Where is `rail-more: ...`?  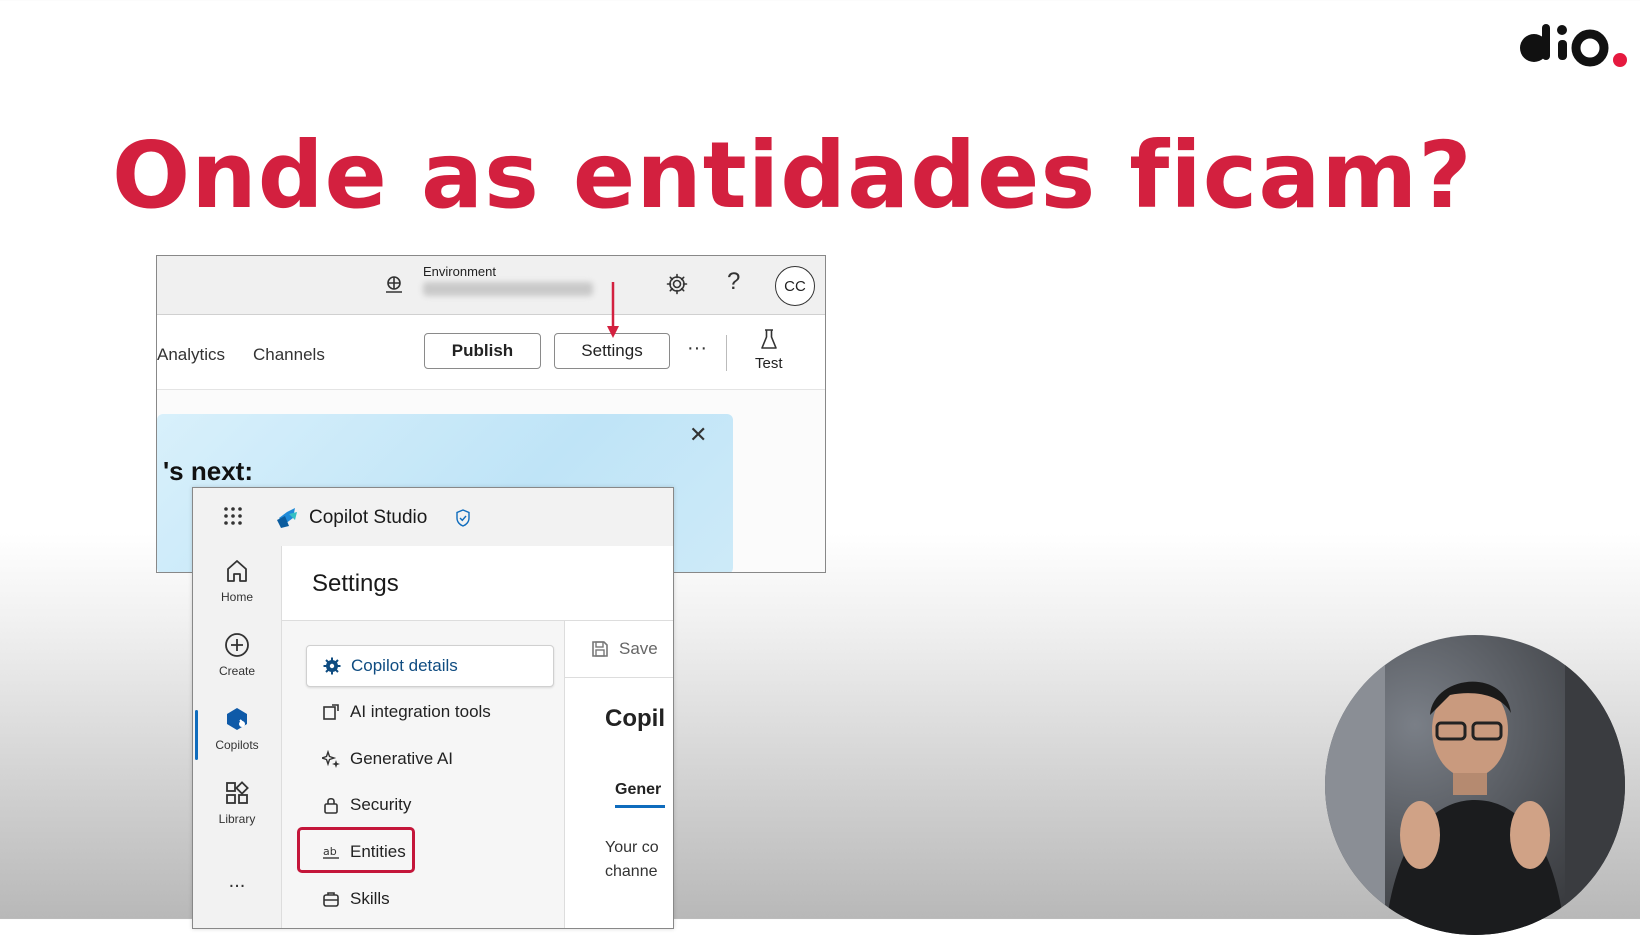
rail-more: ... is located at coordinates (237, 881).